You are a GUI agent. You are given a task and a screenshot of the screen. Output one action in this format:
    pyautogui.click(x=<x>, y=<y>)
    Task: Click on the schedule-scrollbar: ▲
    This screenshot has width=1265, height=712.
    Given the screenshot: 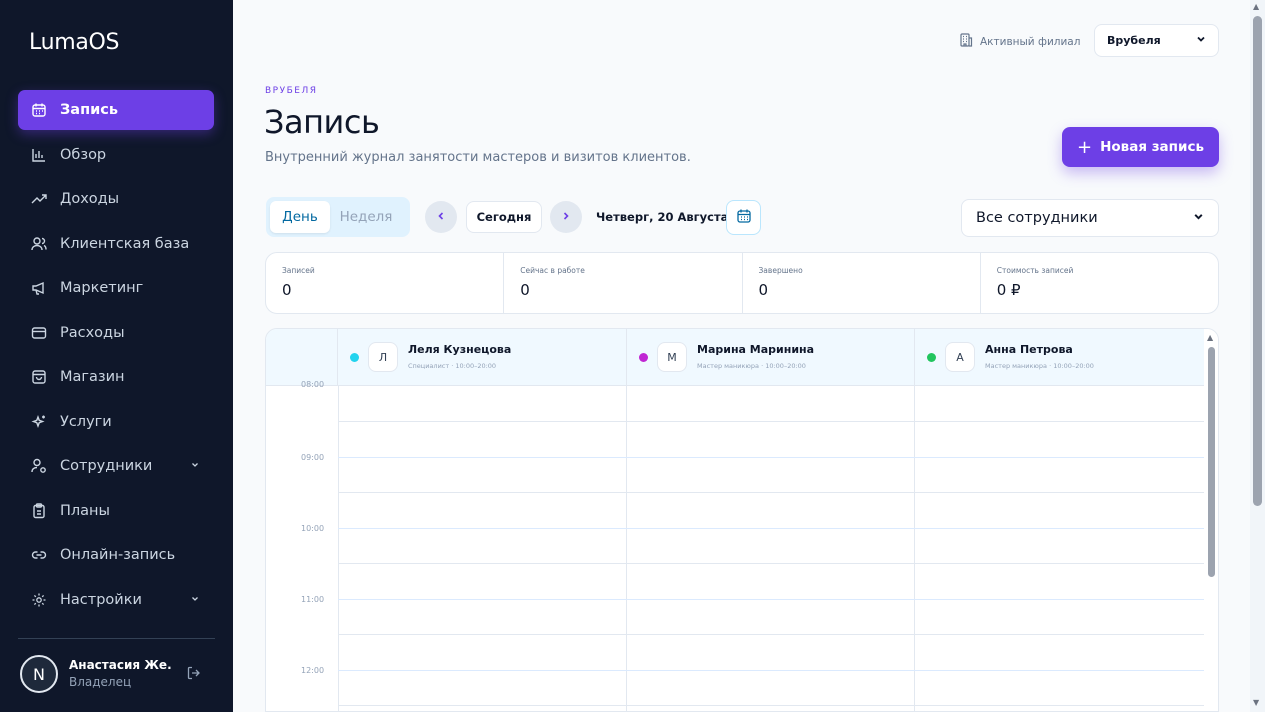 What is the action you would take?
    pyautogui.click(x=1211, y=520)
    